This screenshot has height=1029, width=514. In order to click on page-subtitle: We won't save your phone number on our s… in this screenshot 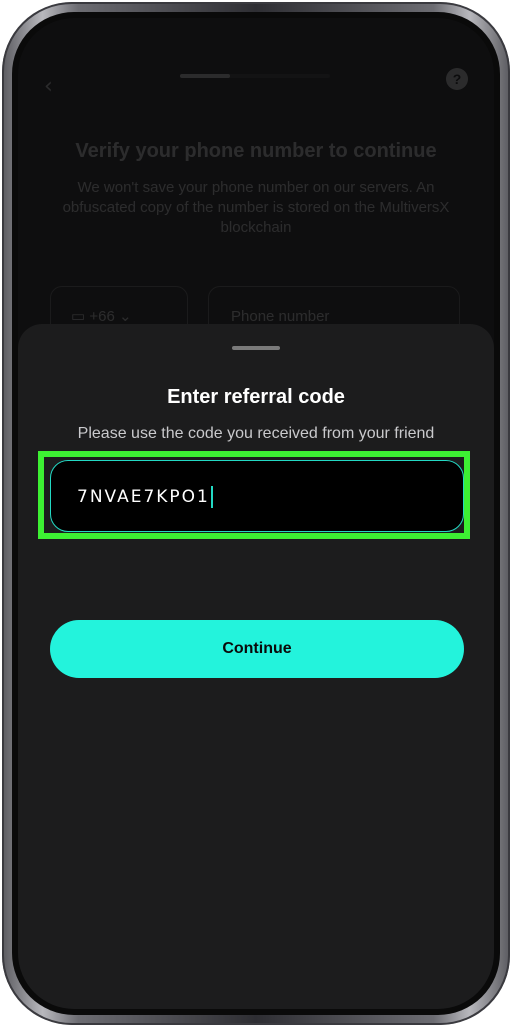, I will do `click(256, 207)`.